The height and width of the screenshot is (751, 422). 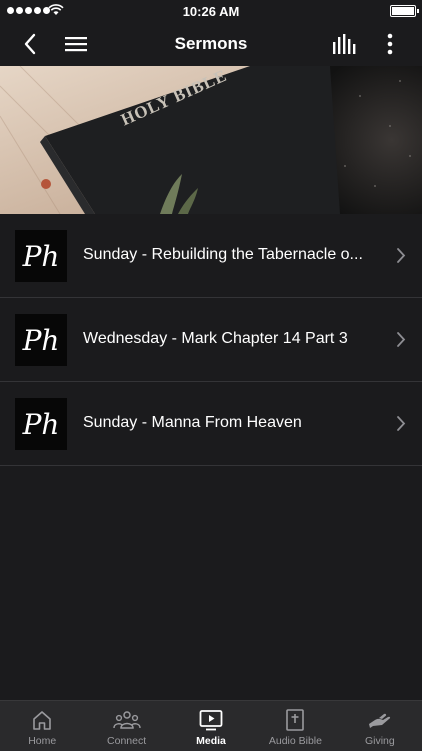 I want to click on giving-hand-icon, so click(x=379, y=720).